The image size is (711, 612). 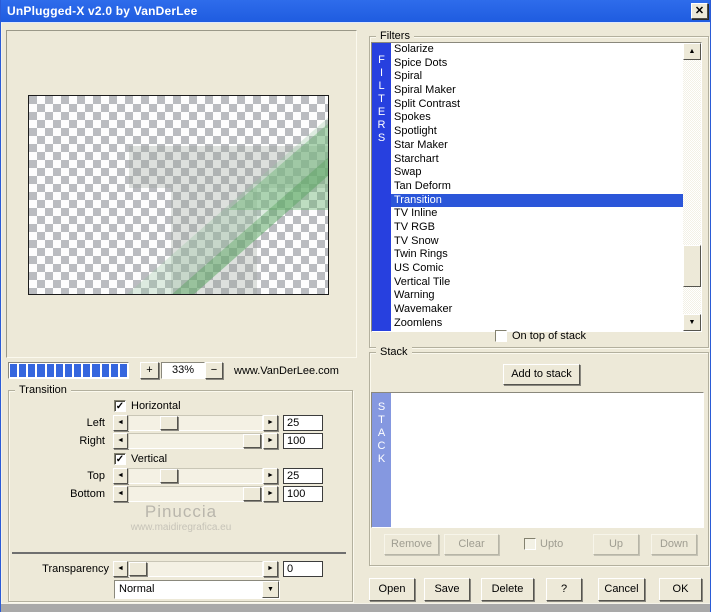 What do you see at coordinates (381, 407) in the screenshot?
I see `side-label-letter: S` at bounding box center [381, 407].